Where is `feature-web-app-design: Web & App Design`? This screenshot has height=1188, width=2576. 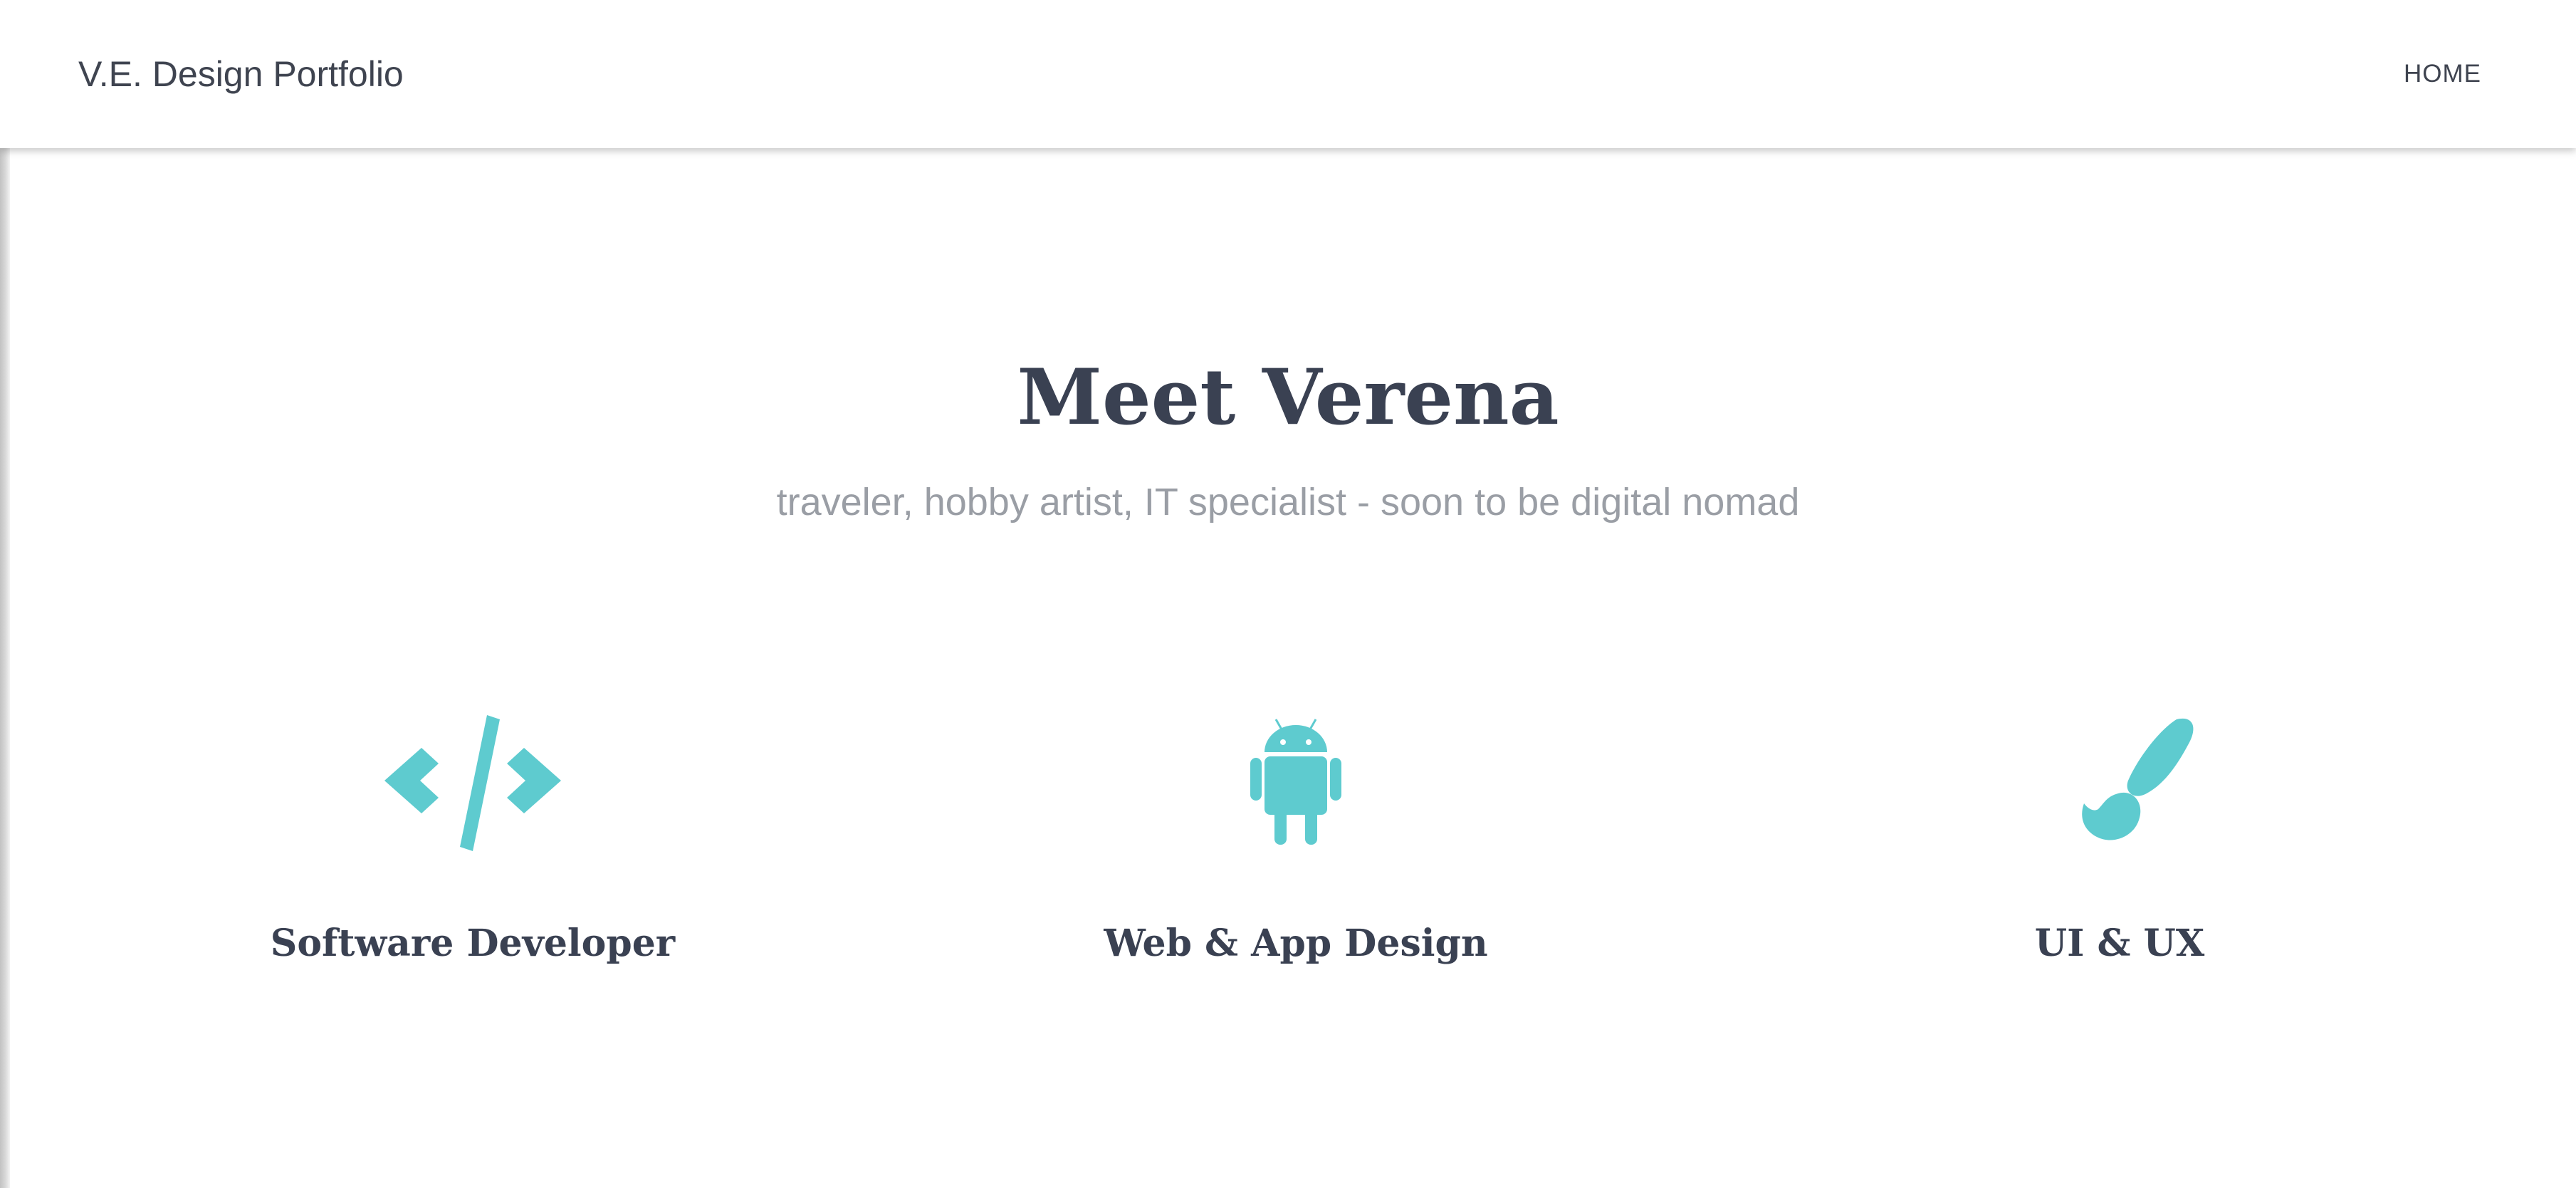
feature-web-app-design: Web & App Design is located at coordinates (1295, 839).